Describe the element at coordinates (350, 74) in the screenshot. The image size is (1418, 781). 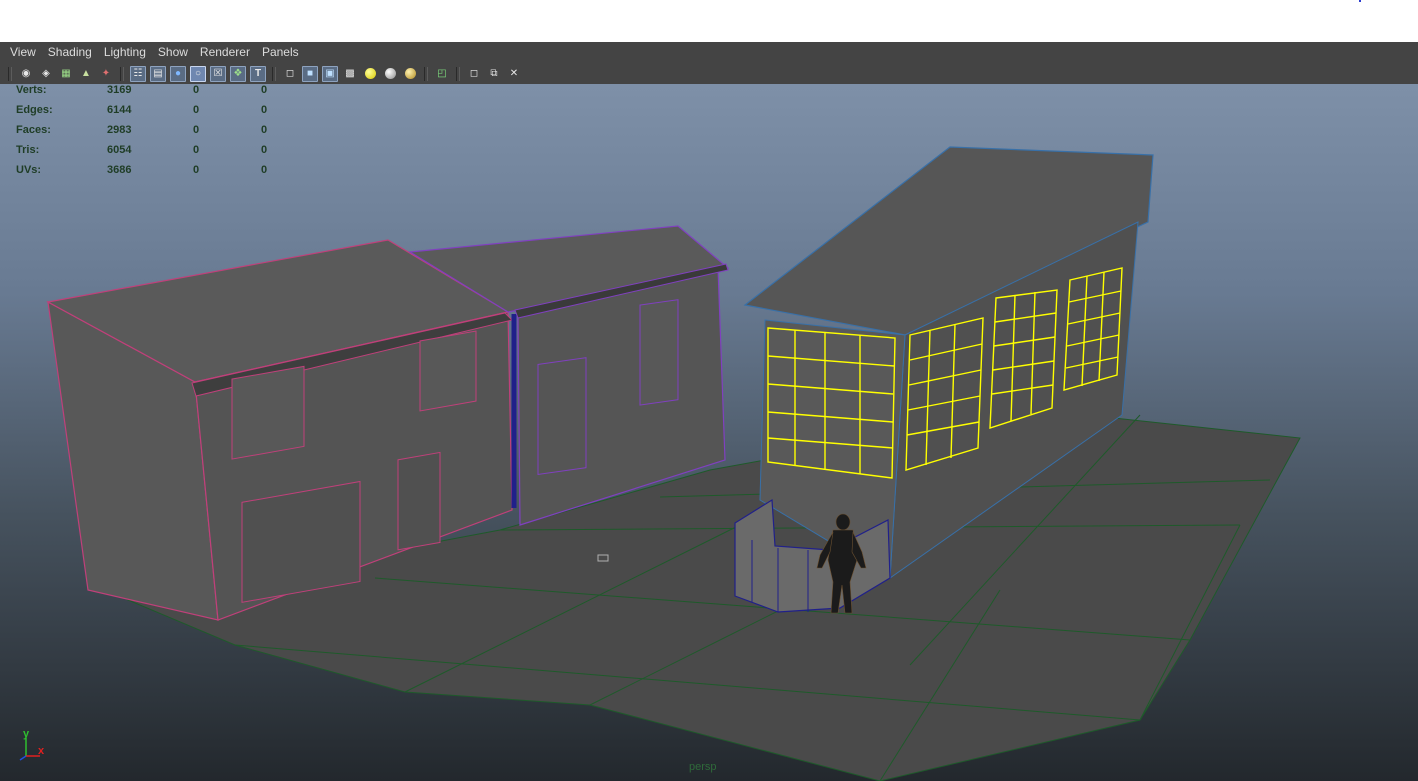
I see `textured-icon: ▩` at that location.